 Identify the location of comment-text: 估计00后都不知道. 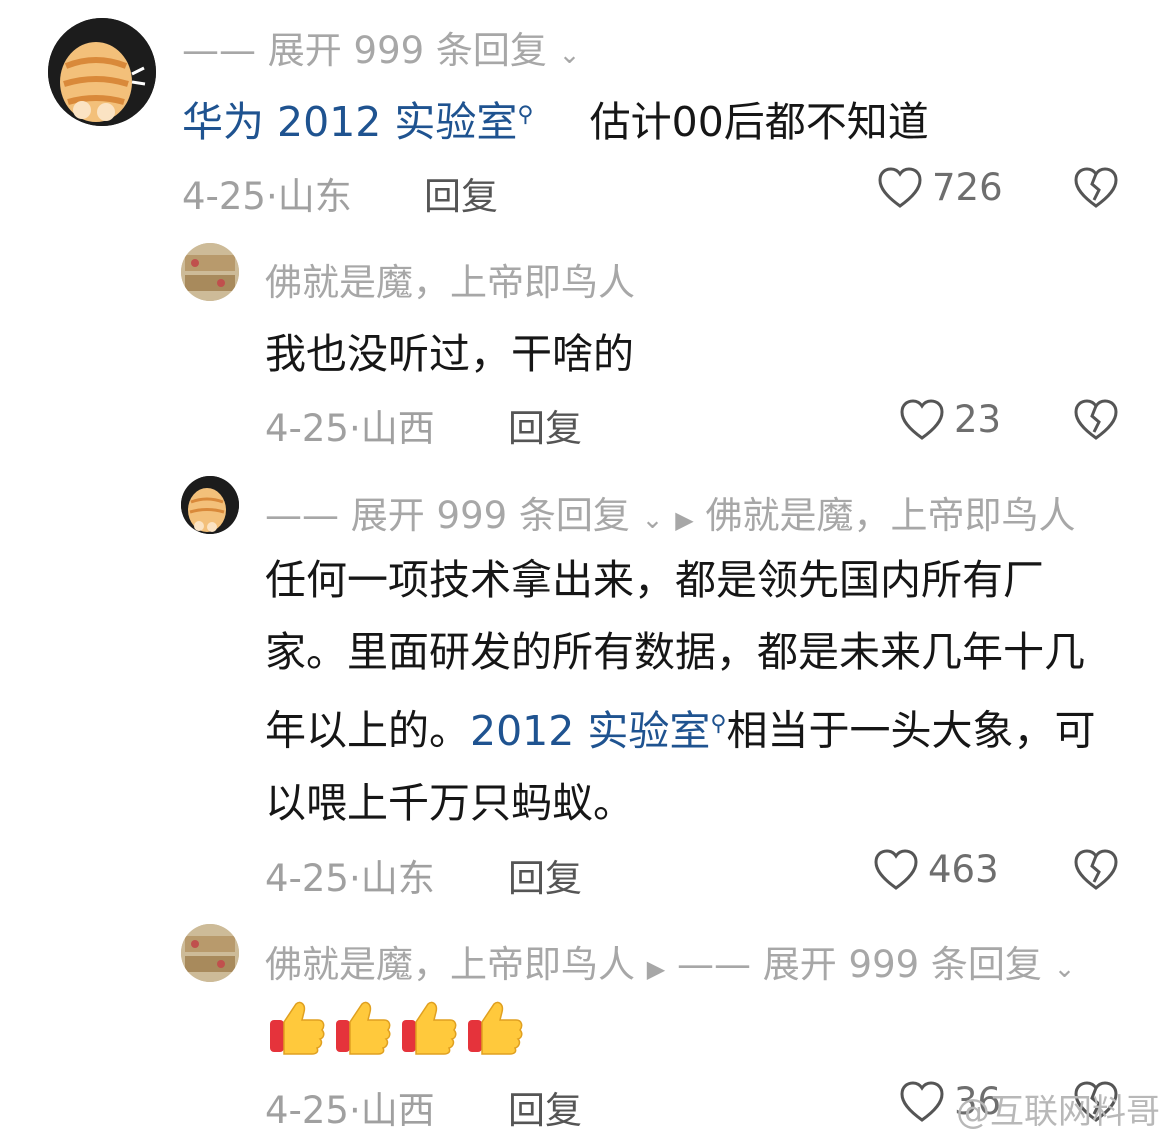
(759, 122).